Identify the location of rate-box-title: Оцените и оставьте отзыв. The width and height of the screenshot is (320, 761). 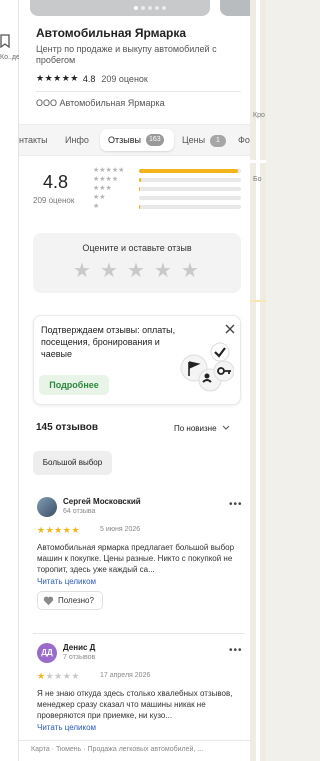
(137, 248).